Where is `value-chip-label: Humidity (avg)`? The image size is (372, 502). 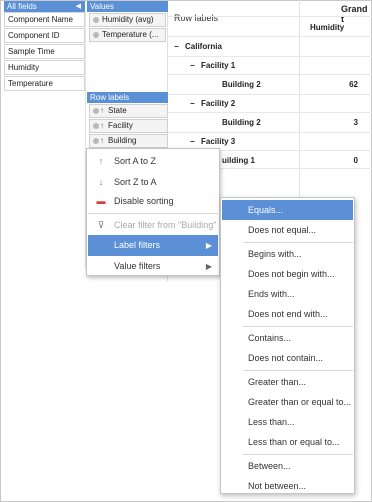 value-chip-label: Humidity (avg) is located at coordinates (128, 19).